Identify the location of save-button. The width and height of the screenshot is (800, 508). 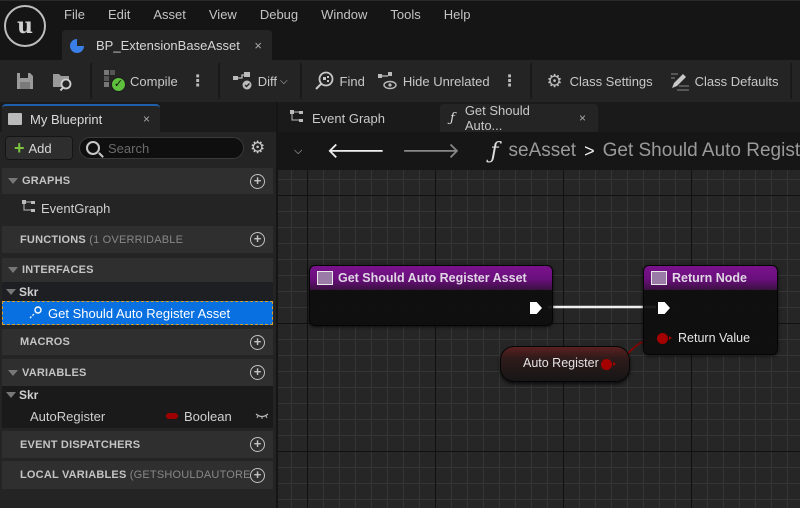
(27, 81).